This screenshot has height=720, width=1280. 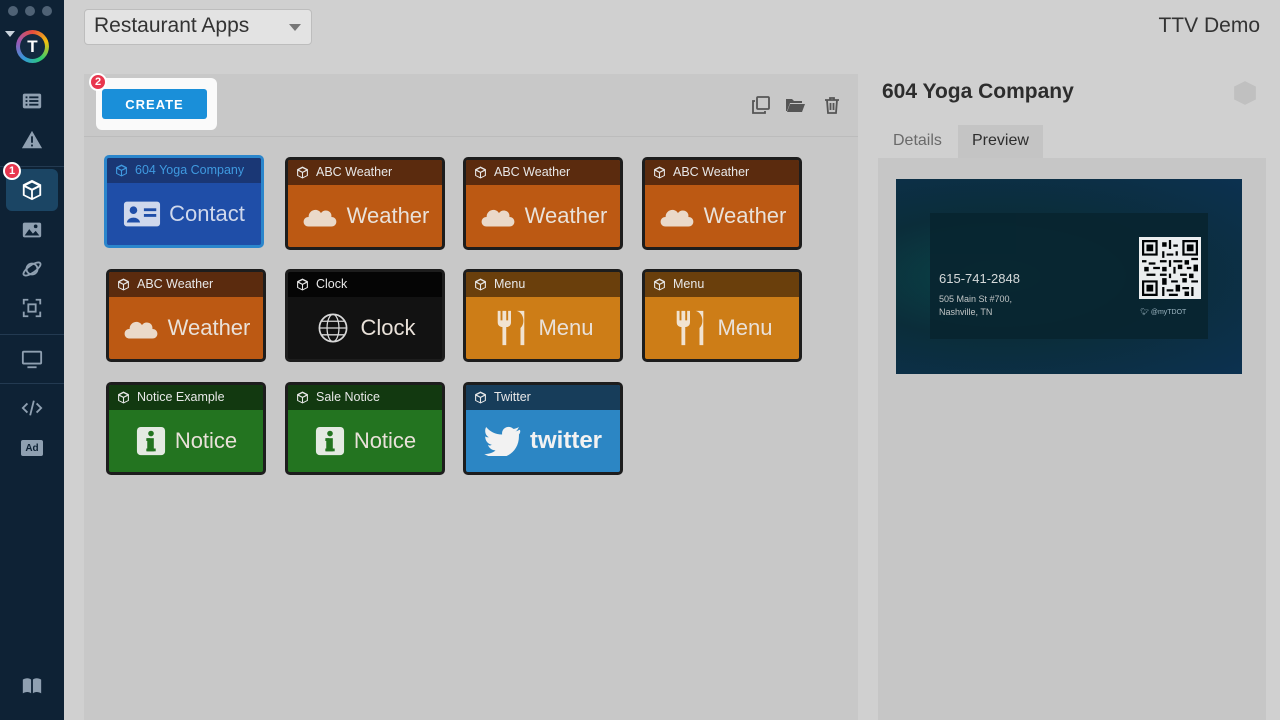 I want to click on close-window-icon, so click(x=13, y=11).